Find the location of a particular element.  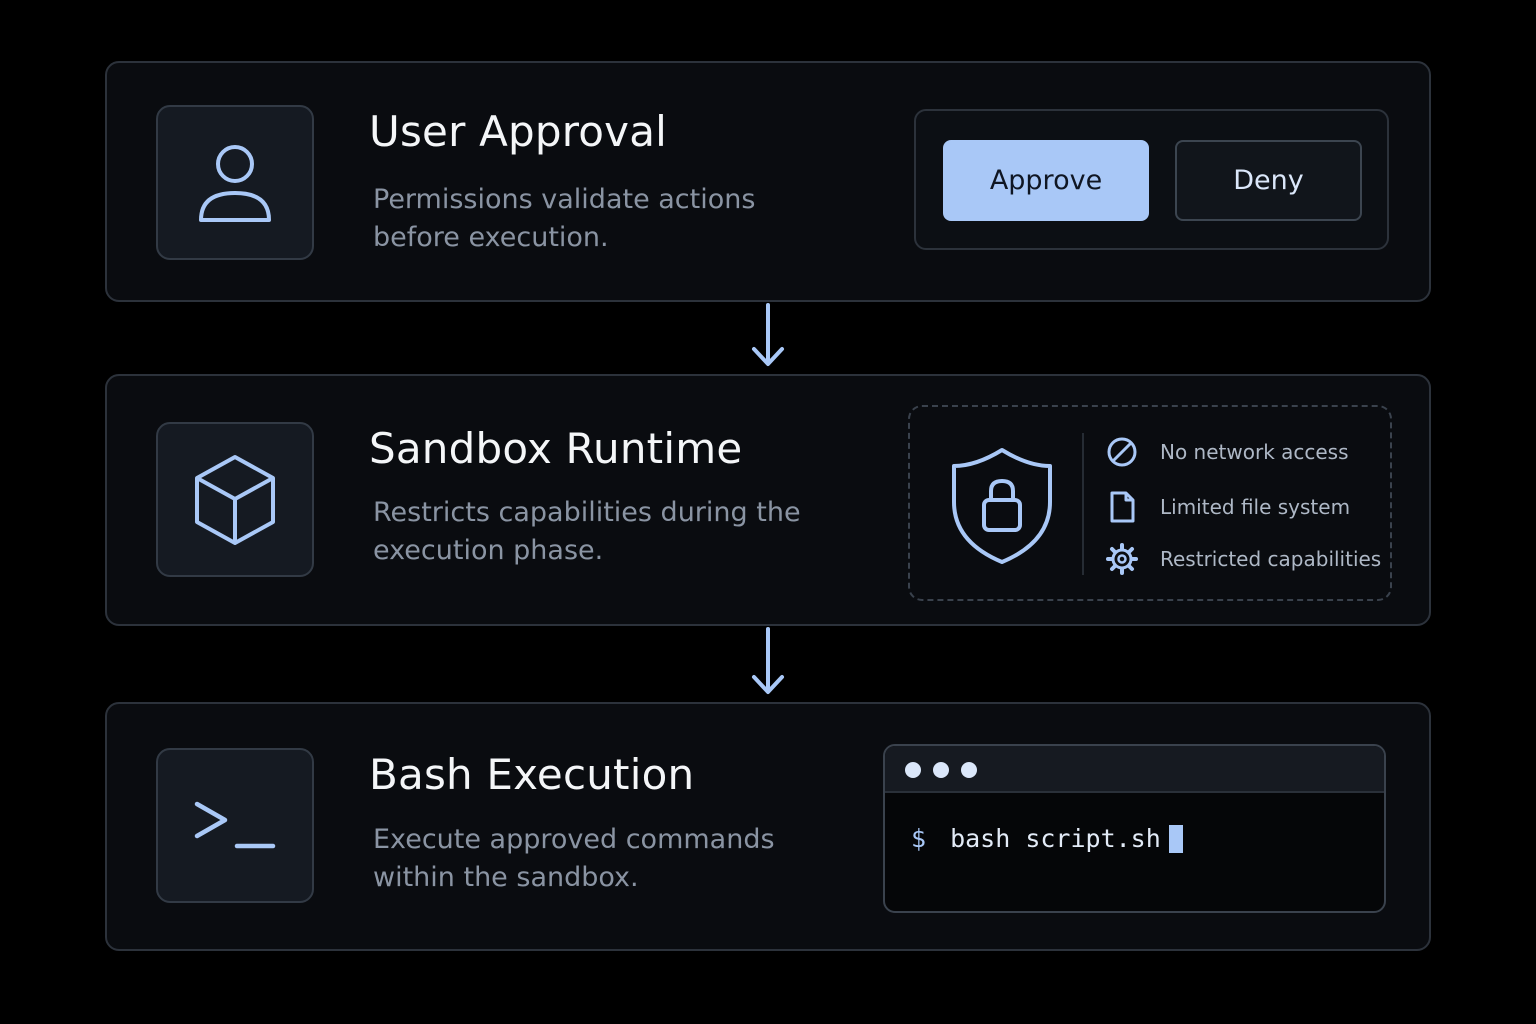

terminal-prompt: $ is located at coordinates (919, 838).